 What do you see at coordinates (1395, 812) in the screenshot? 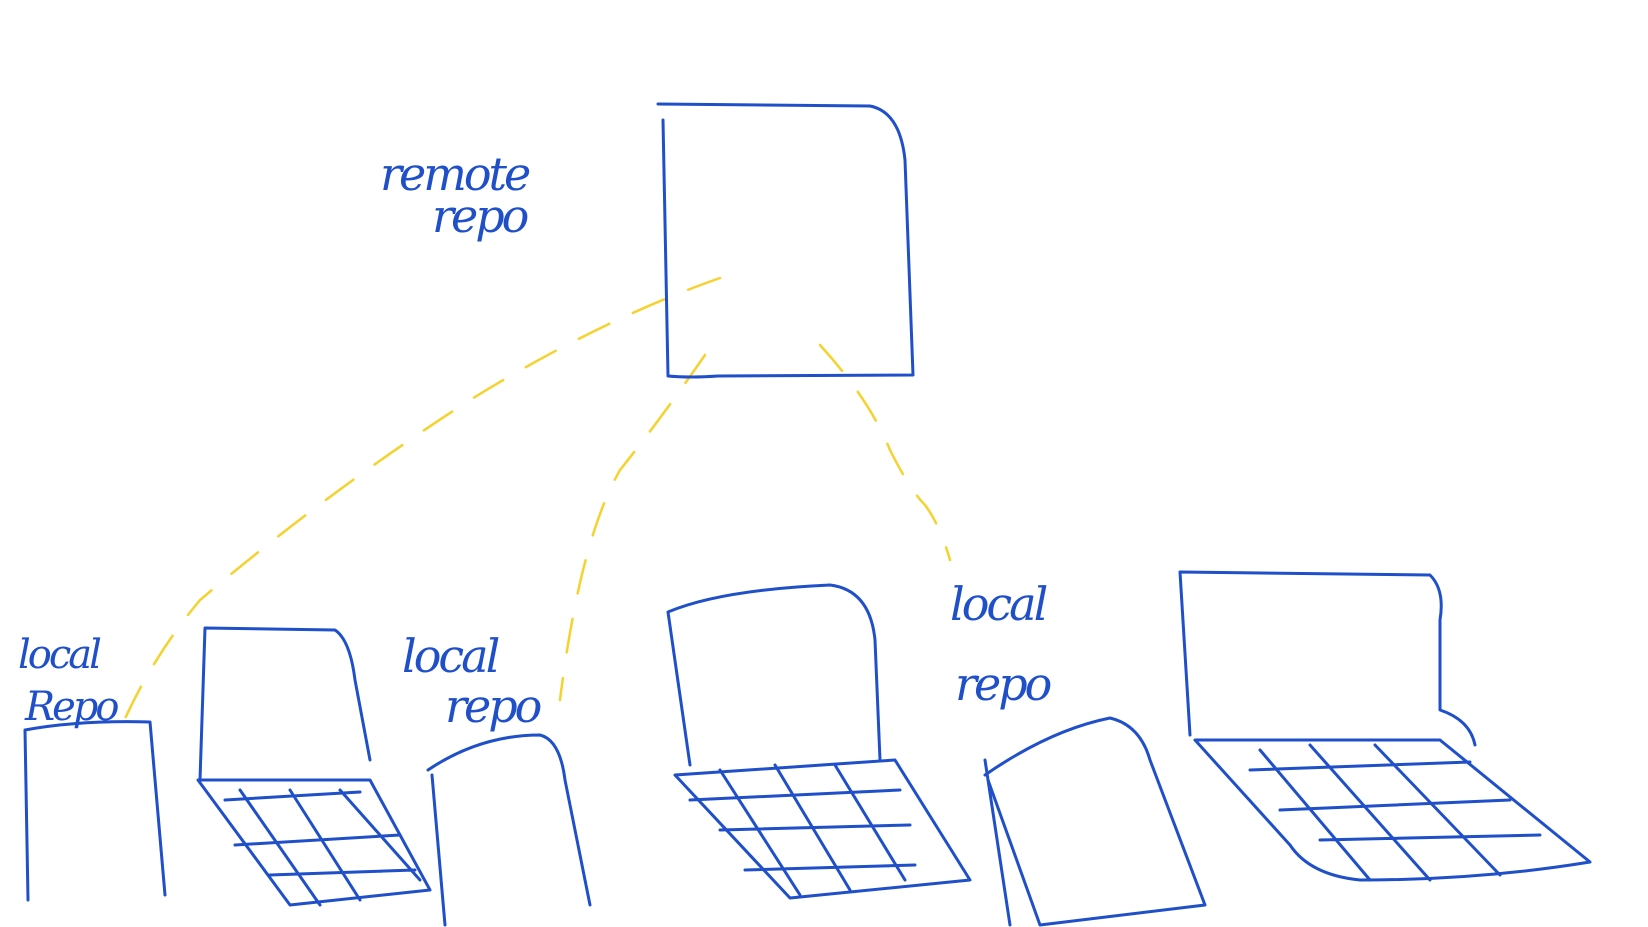
I see `laptop-4-keyboard-grid` at bounding box center [1395, 812].